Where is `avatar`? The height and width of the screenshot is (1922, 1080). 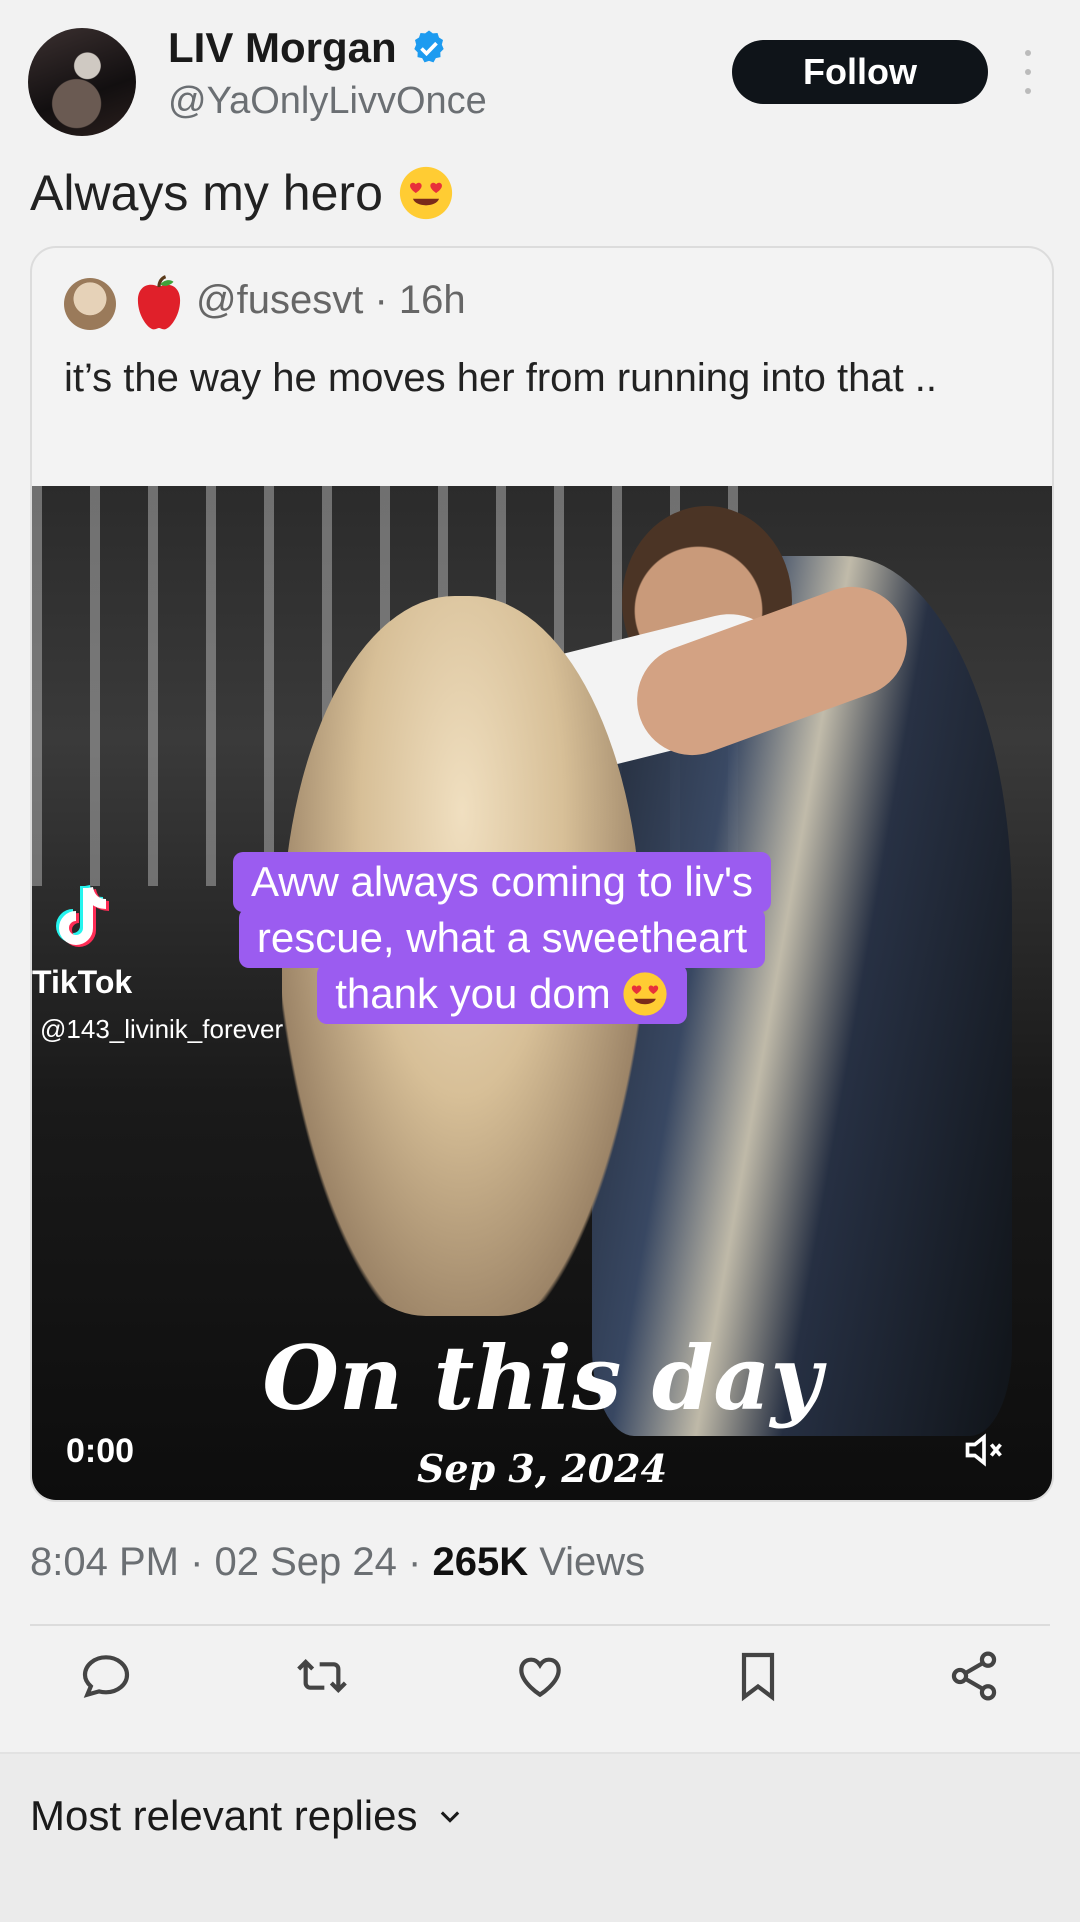 avatar is located at coordinates (82, 82).